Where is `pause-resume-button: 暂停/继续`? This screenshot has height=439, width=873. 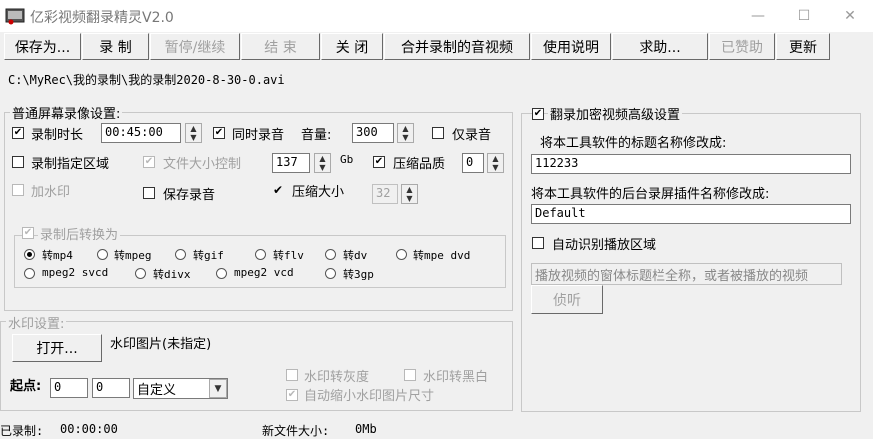 pause-resume-button: 暂停/继续 is located at coordinates (195, 46).